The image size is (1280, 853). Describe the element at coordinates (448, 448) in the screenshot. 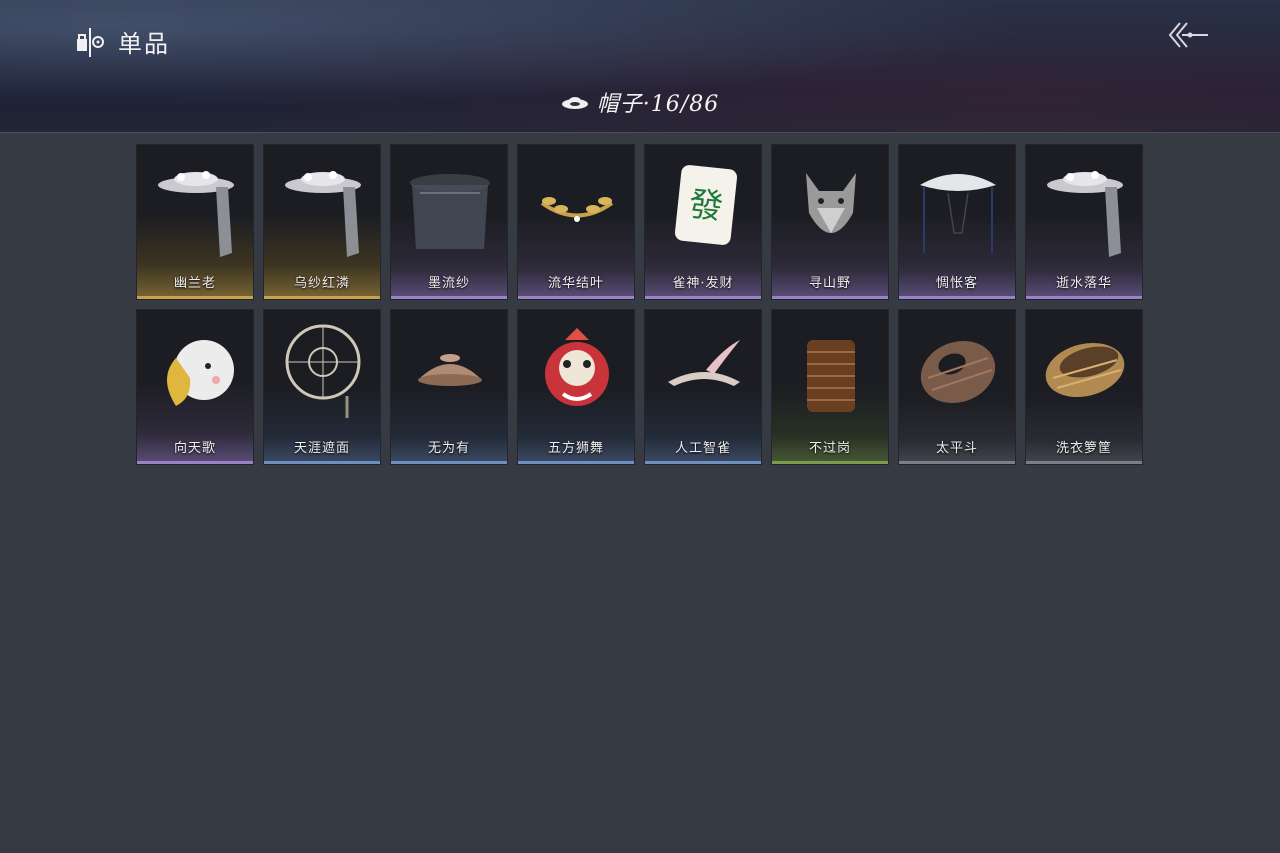

I see `item-name: 无为有` at that location.